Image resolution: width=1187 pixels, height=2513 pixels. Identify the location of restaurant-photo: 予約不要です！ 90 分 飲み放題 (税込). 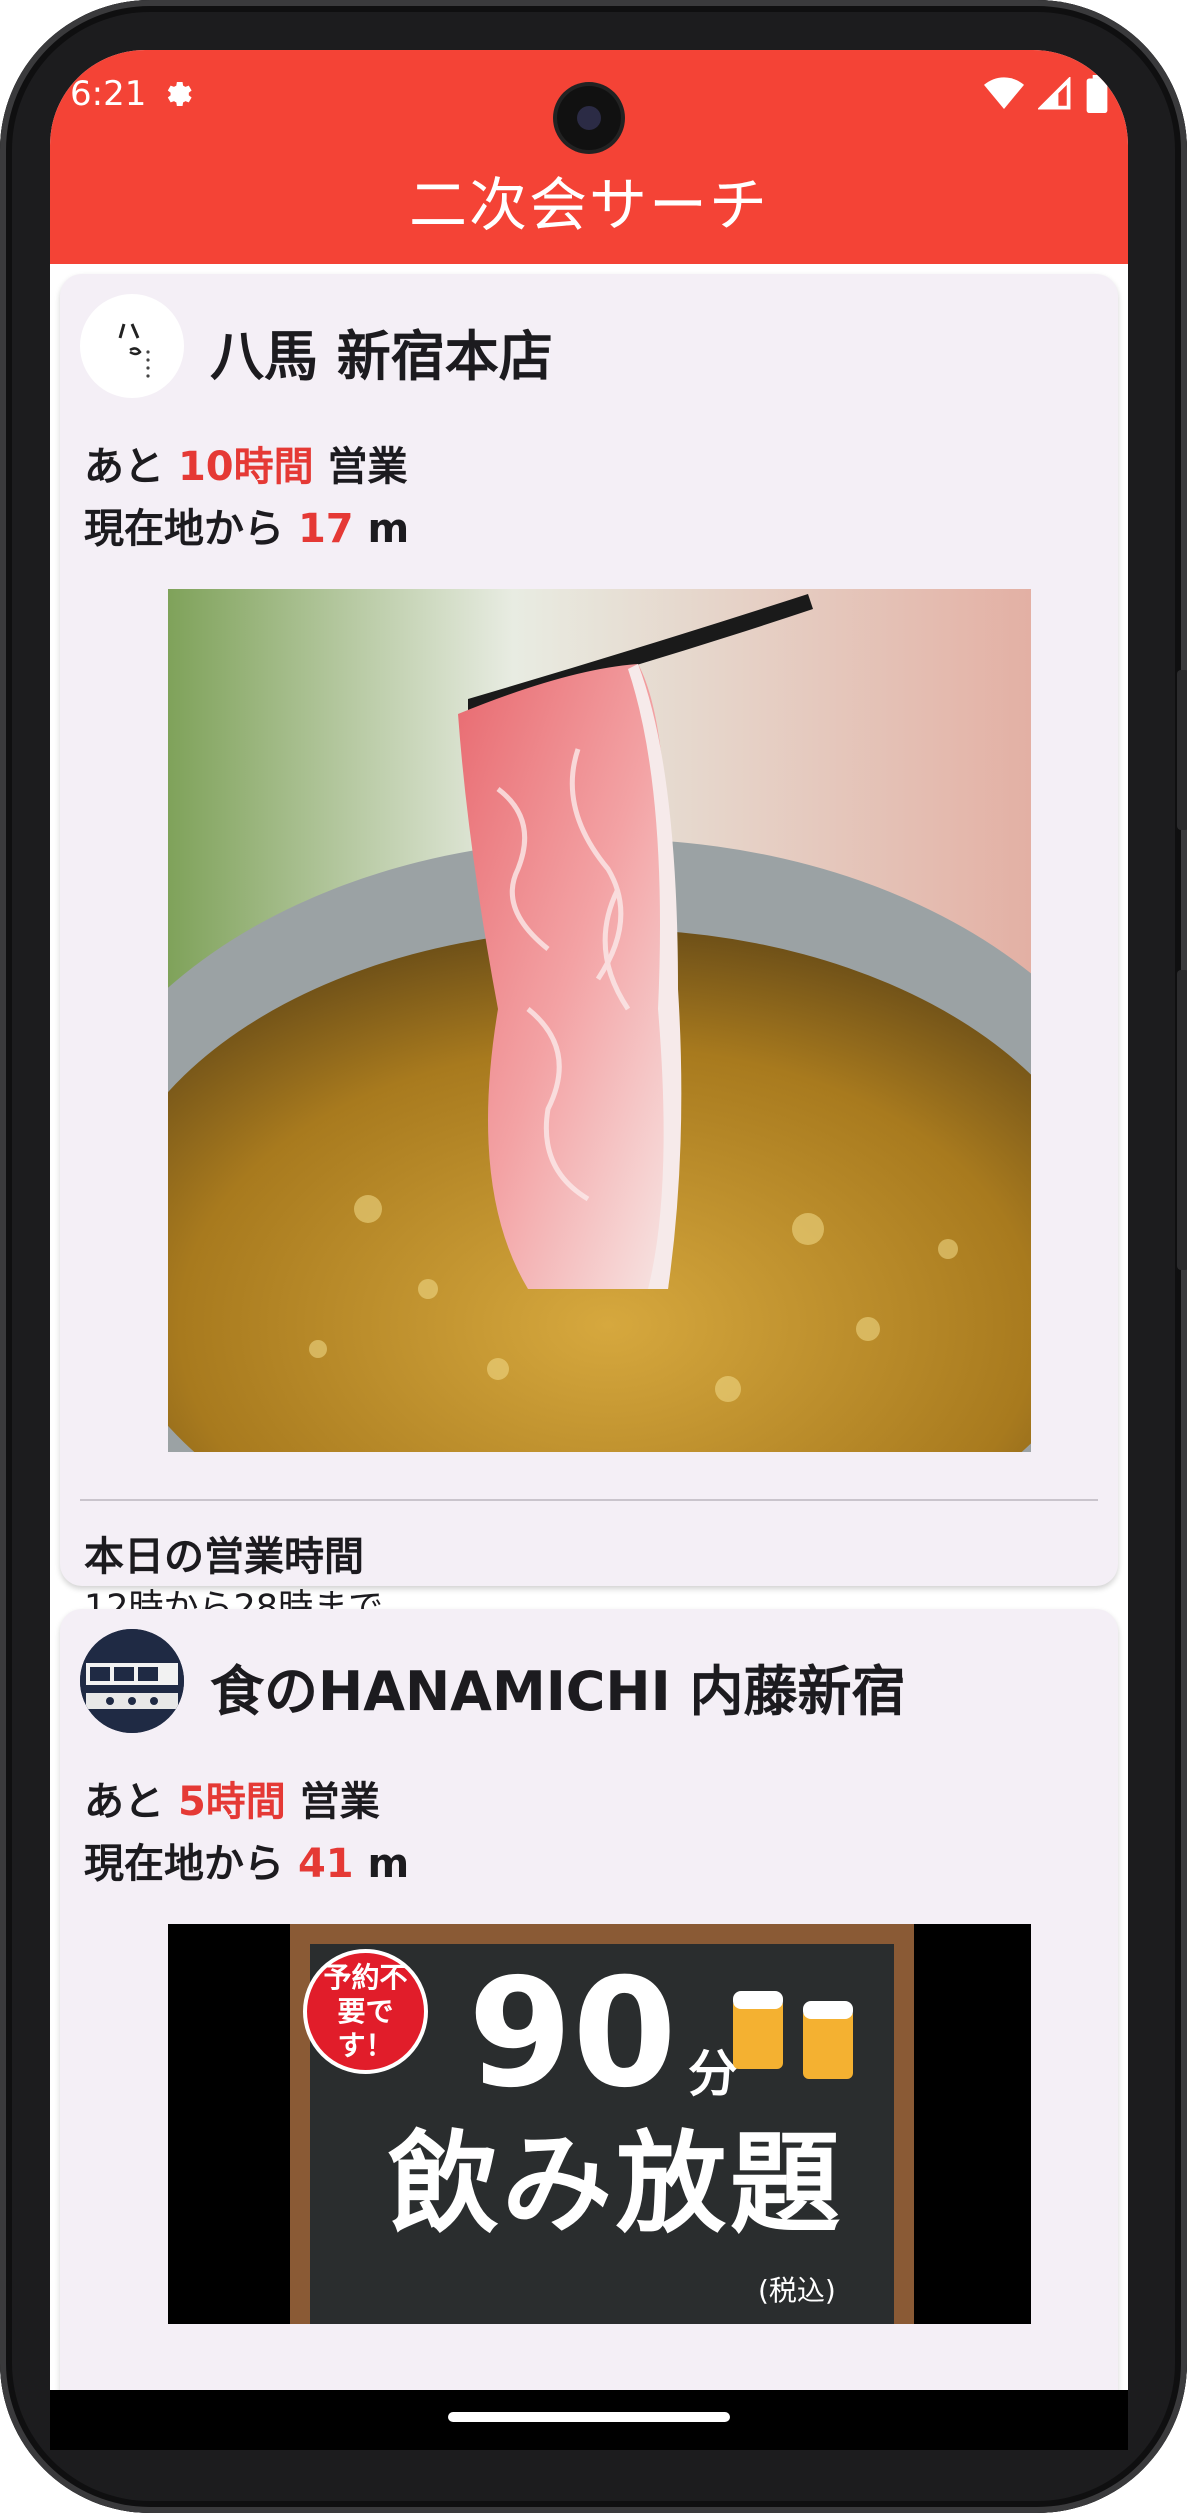
(599, 2124).